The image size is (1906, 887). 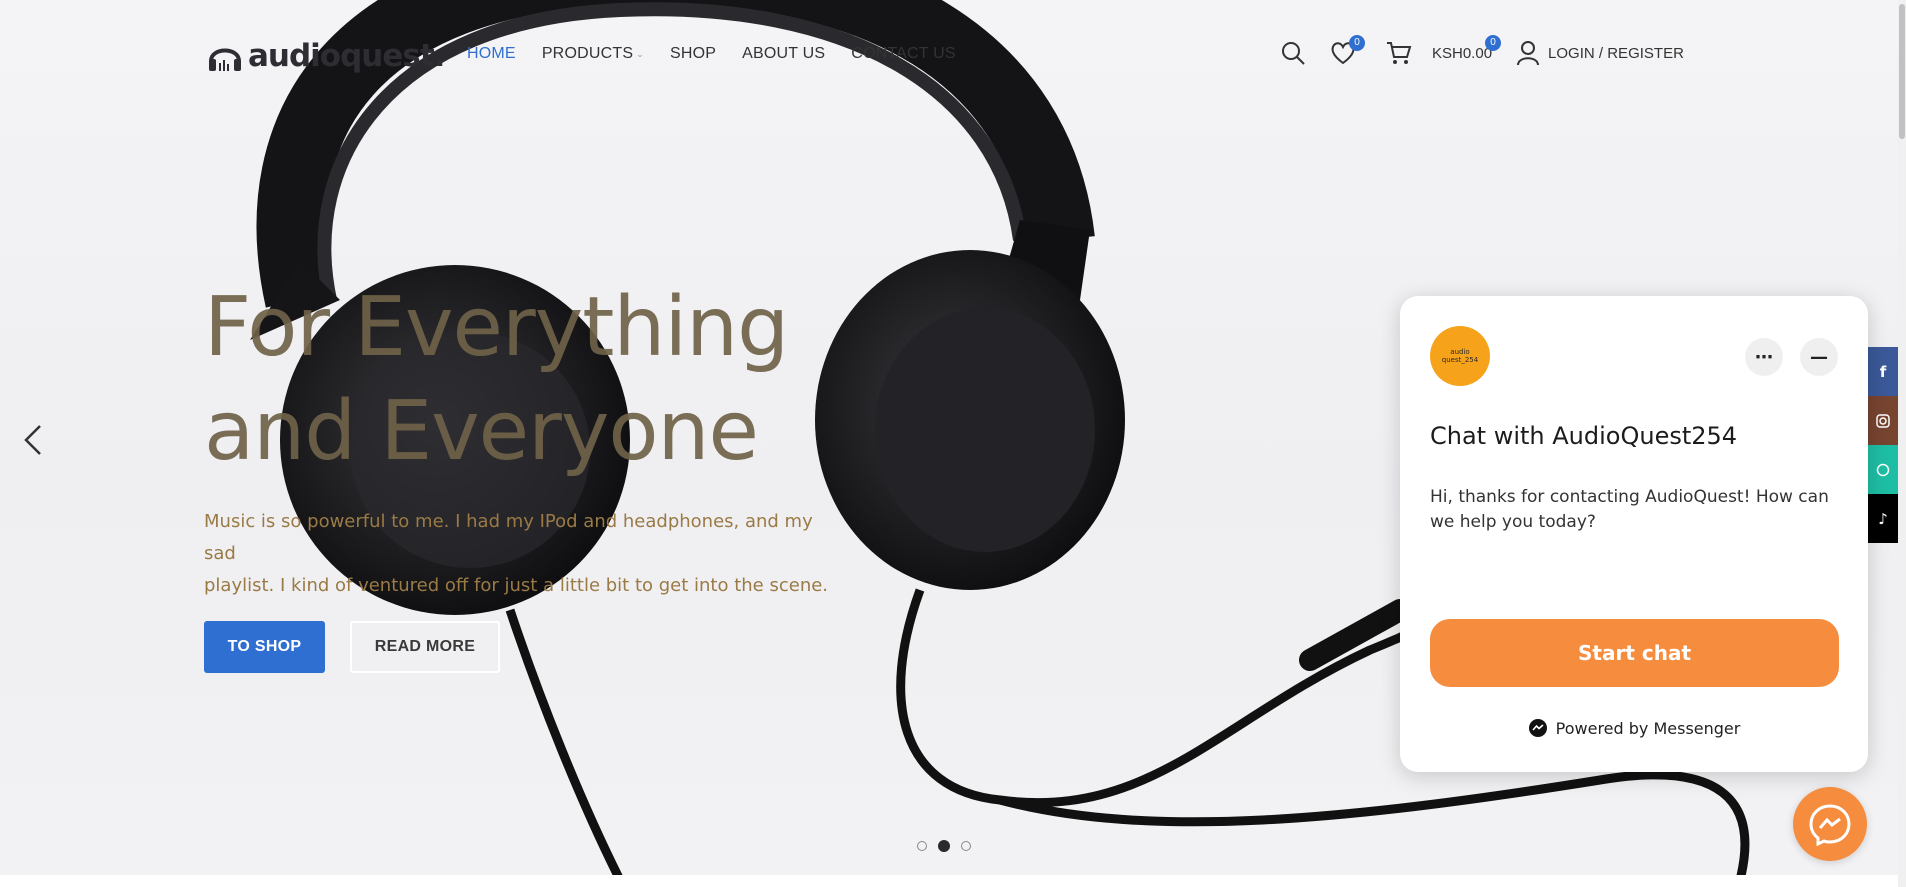 I want to click on nav-home-label: HOME, so click(x=491, y=53).